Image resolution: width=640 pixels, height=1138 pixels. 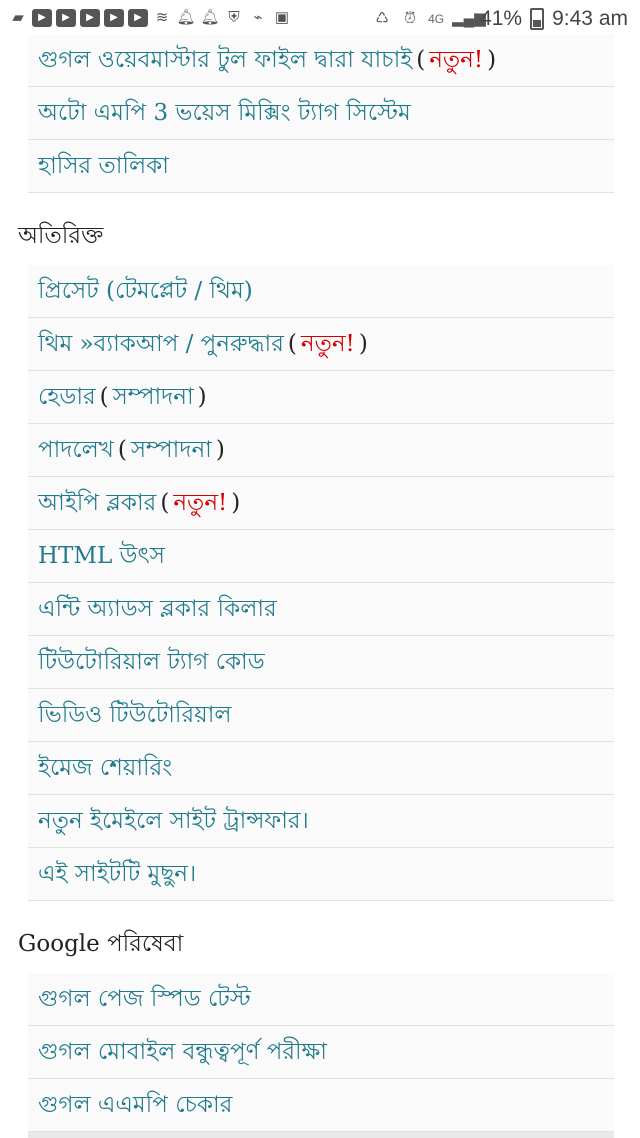 What do you see at coordinates (469, 18) in the screenshot?
I see `signal-icon: ▂▄▆` at bounding box center [469, 18].